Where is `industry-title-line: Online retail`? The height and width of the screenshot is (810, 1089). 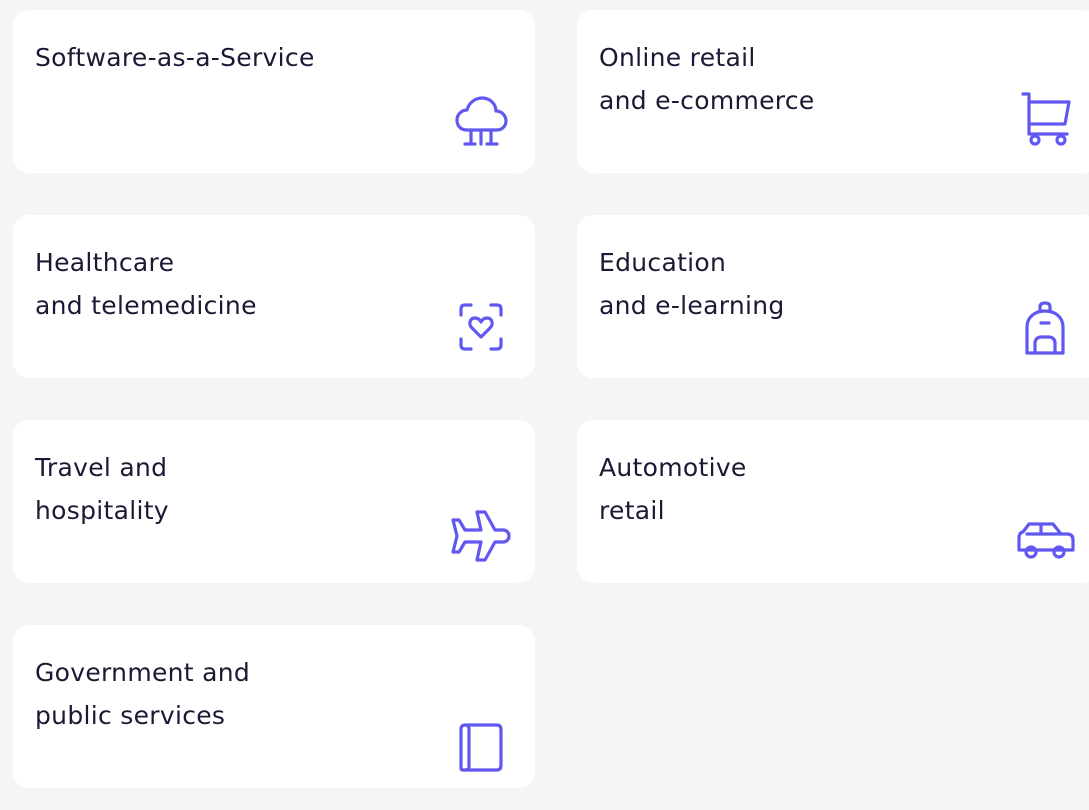
industry-title-line: Online retail is located at coordinates (677, 57).